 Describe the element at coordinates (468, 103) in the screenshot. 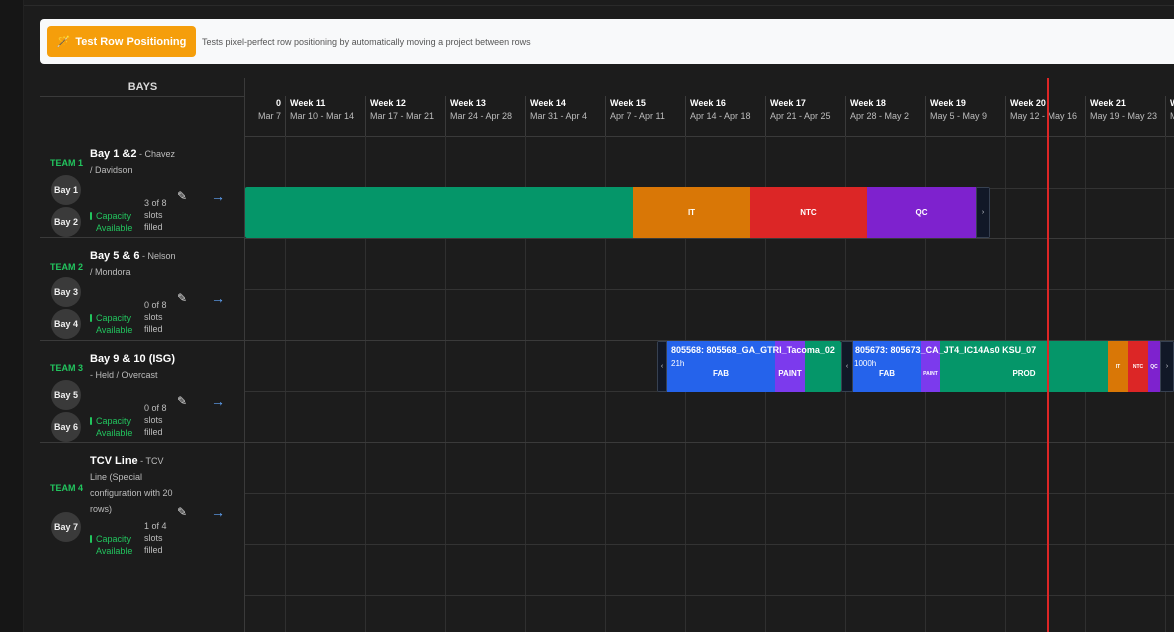

I see `week-label: Week 13` at that location.